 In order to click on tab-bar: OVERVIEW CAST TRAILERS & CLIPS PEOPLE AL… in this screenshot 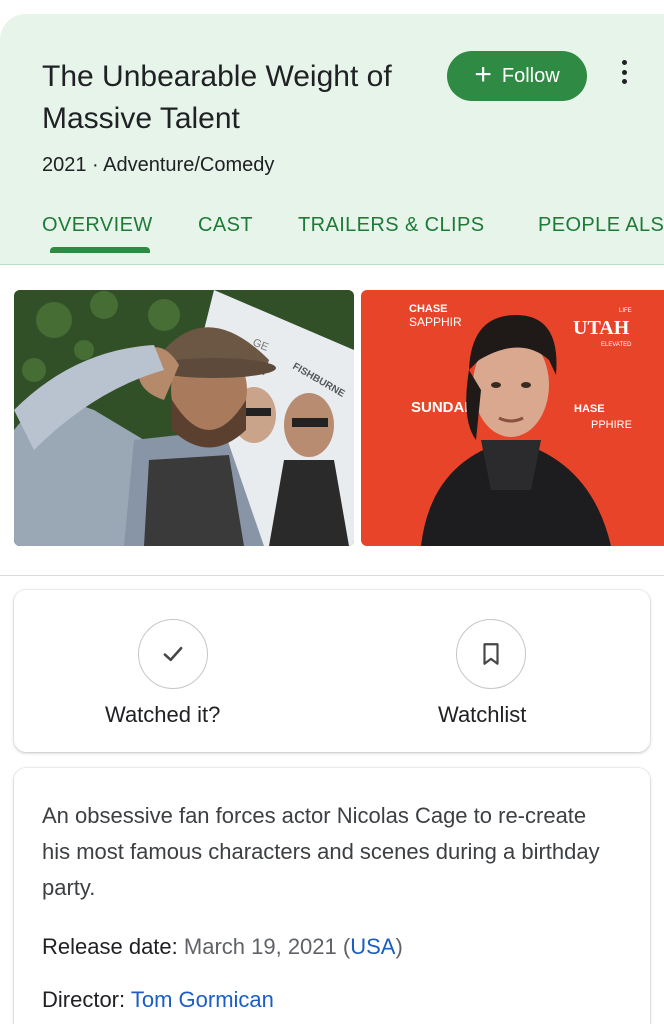, I will do `click(332, 237)`.